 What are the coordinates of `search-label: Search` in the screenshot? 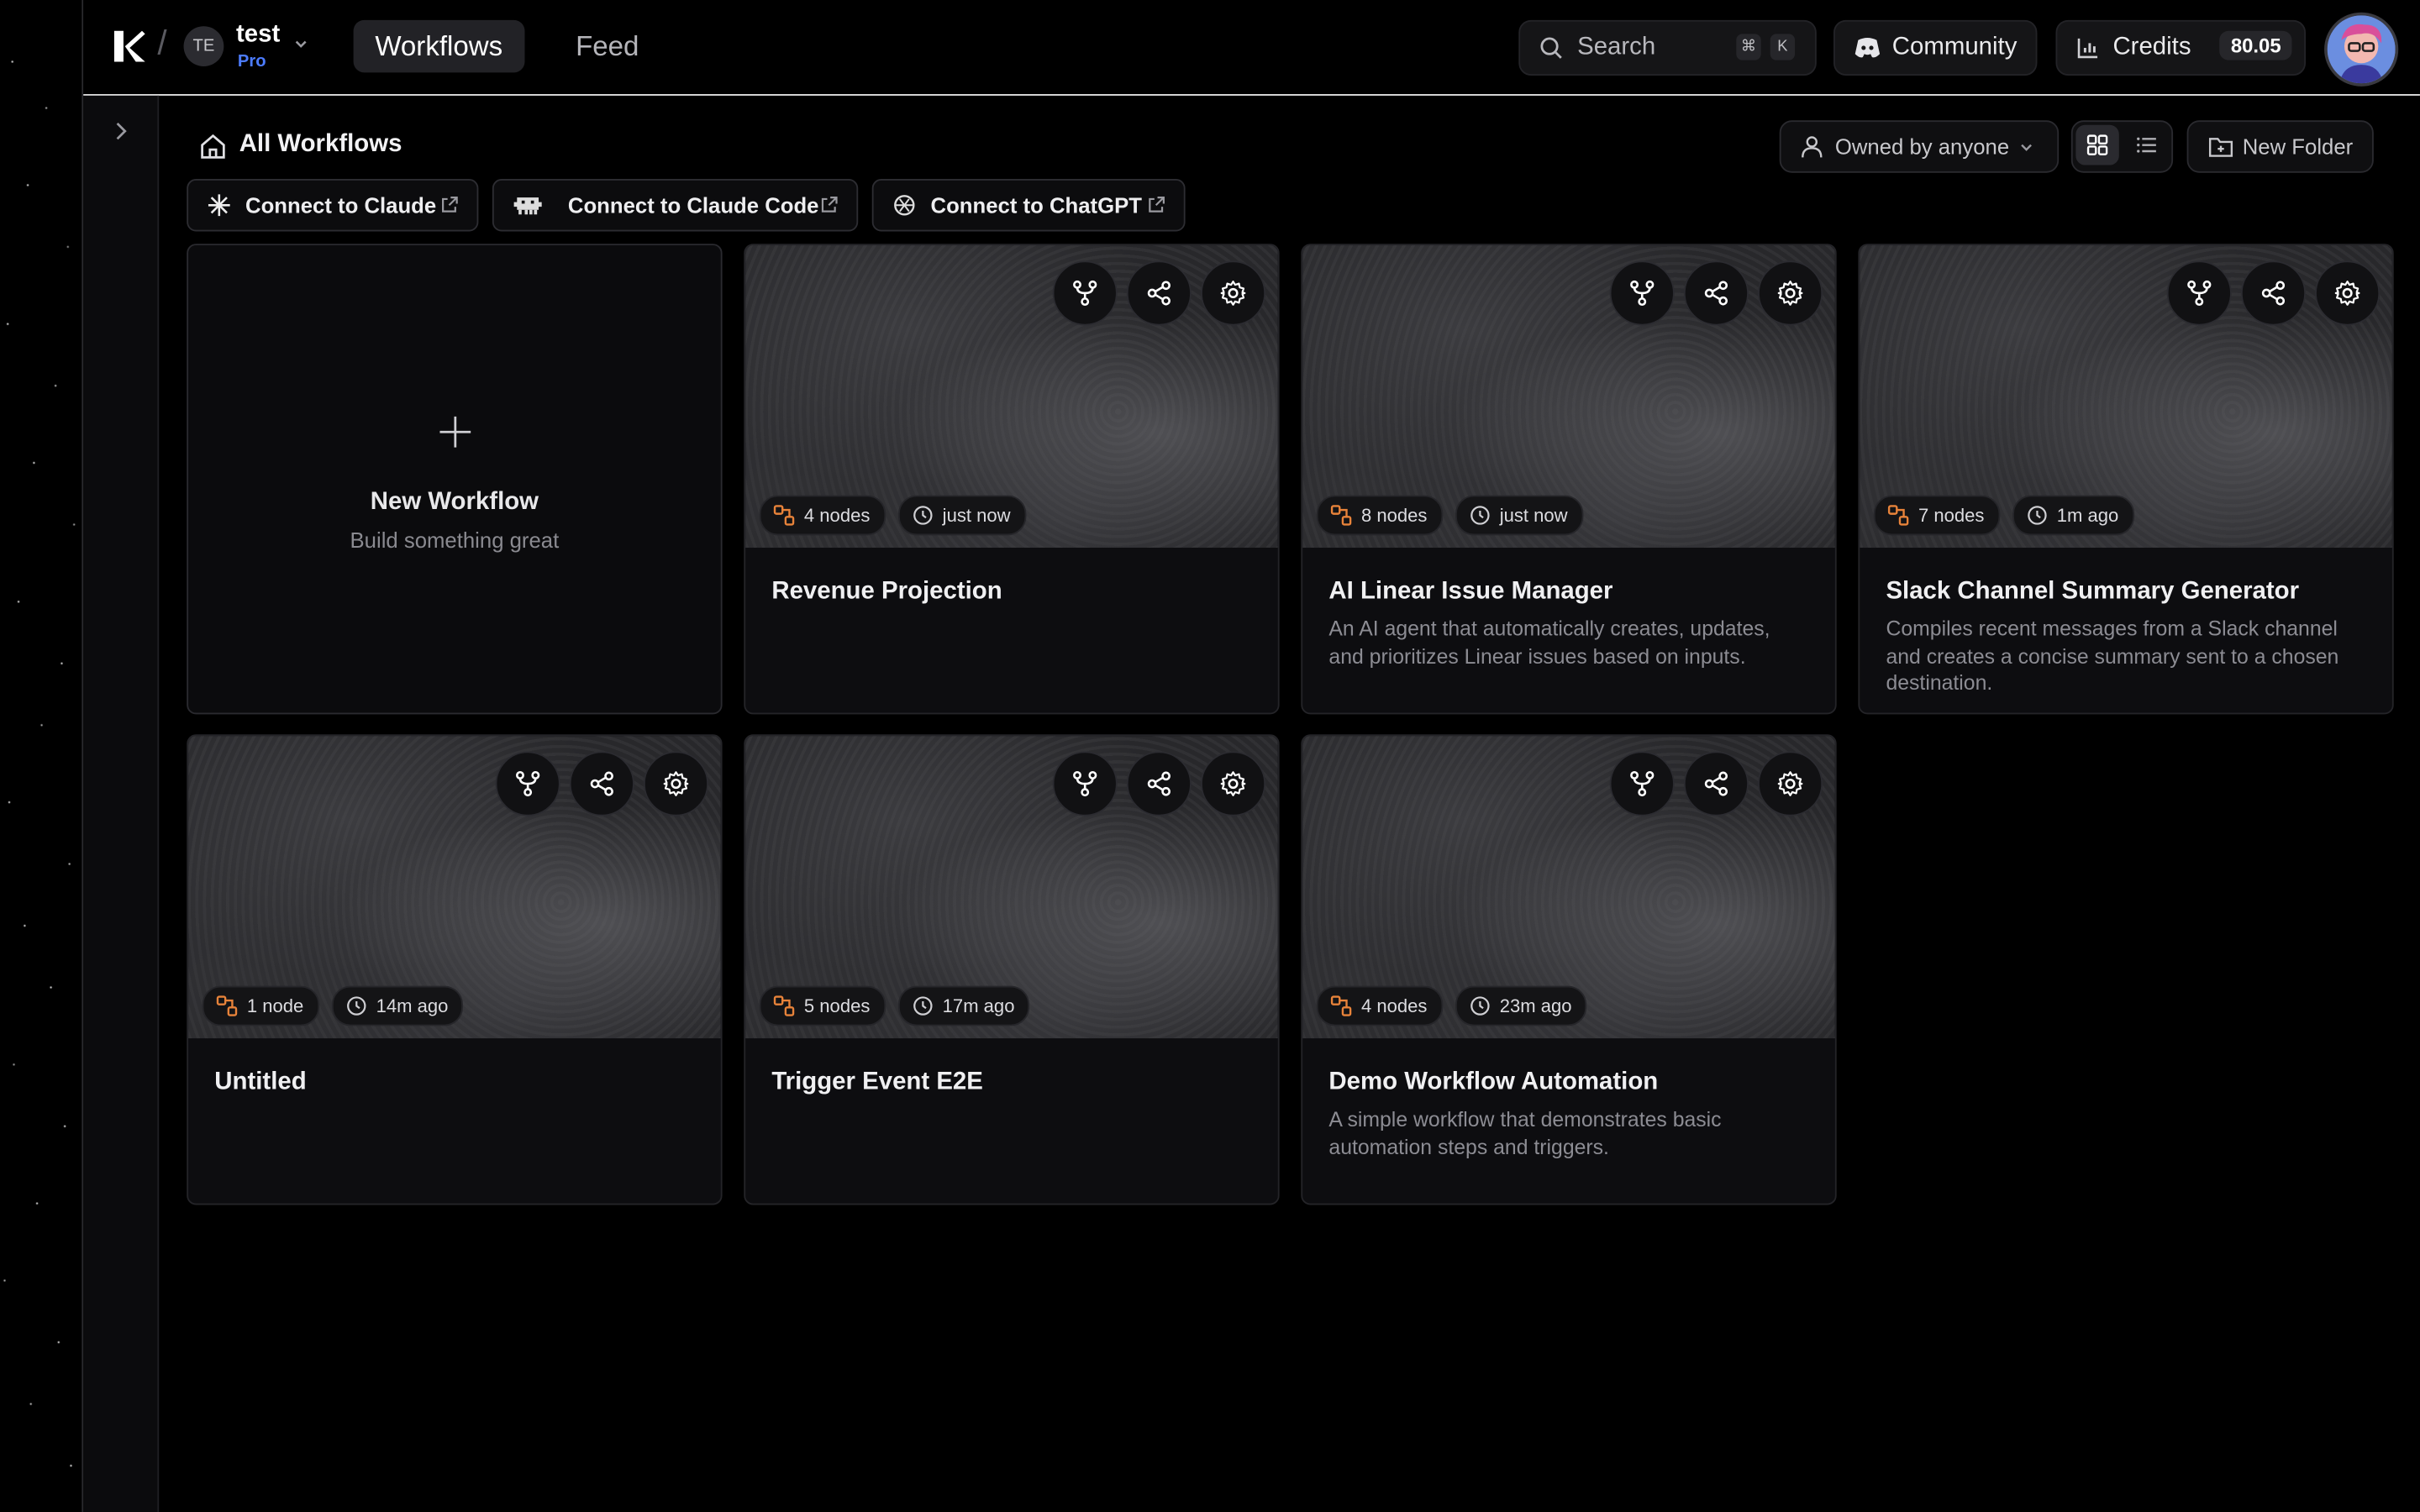 It's located at (1617, 47).